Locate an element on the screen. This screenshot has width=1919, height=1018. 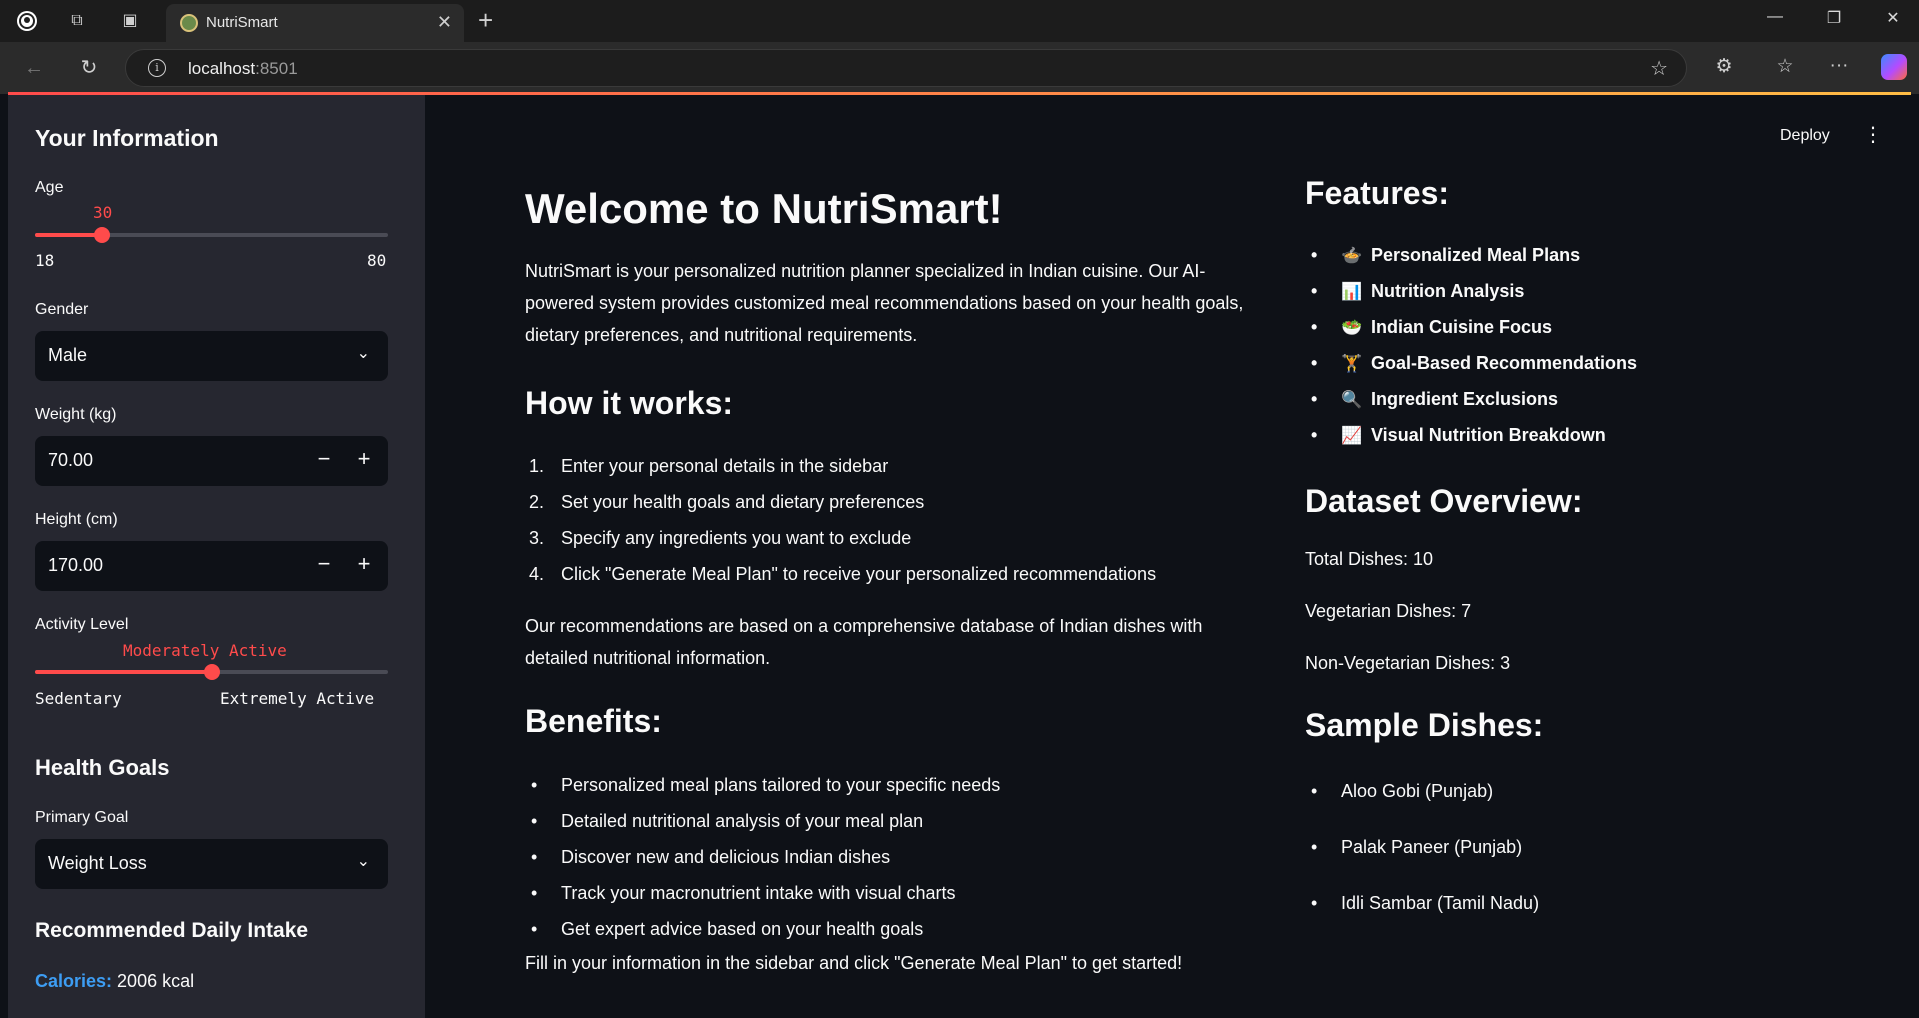
extensions-icon: ⚙ is located at coordinates (1724, 66).